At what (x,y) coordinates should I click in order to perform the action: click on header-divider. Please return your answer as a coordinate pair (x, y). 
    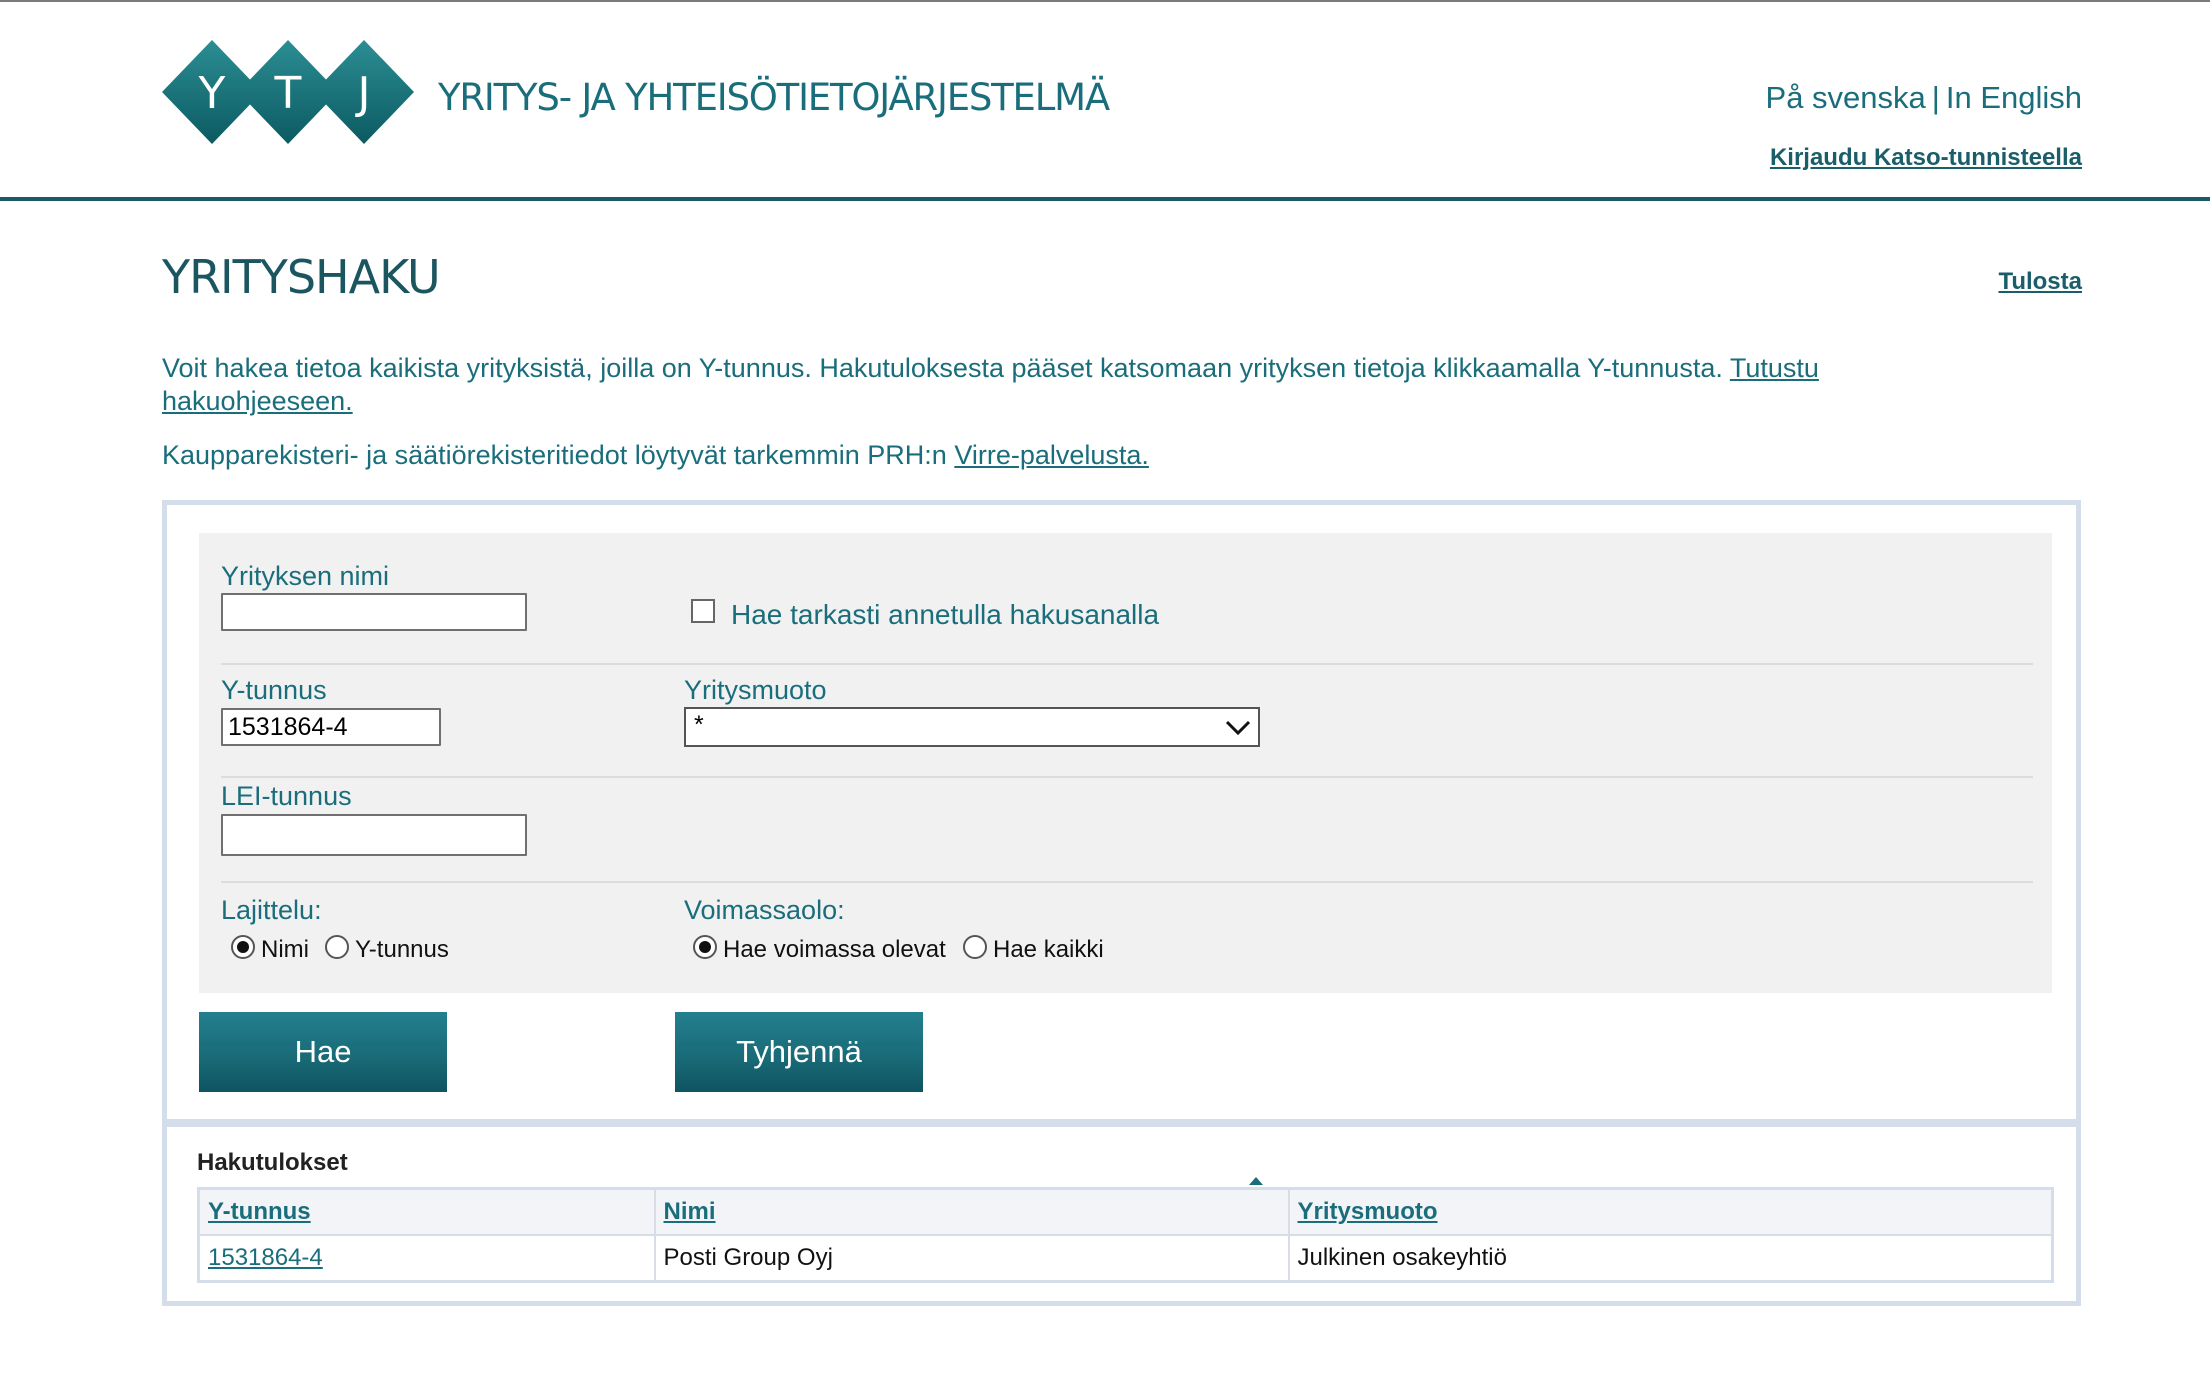
    Looking at the image, I should click on (1105, 199).